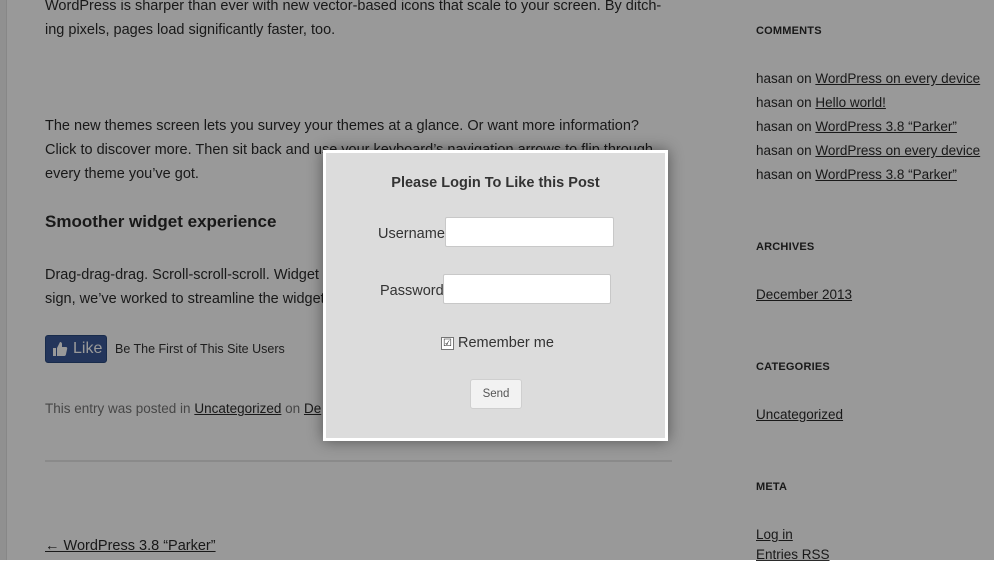 The width and height of the screenshot is (994, 562). I want to click on send-button: Send, so click(496, 394).